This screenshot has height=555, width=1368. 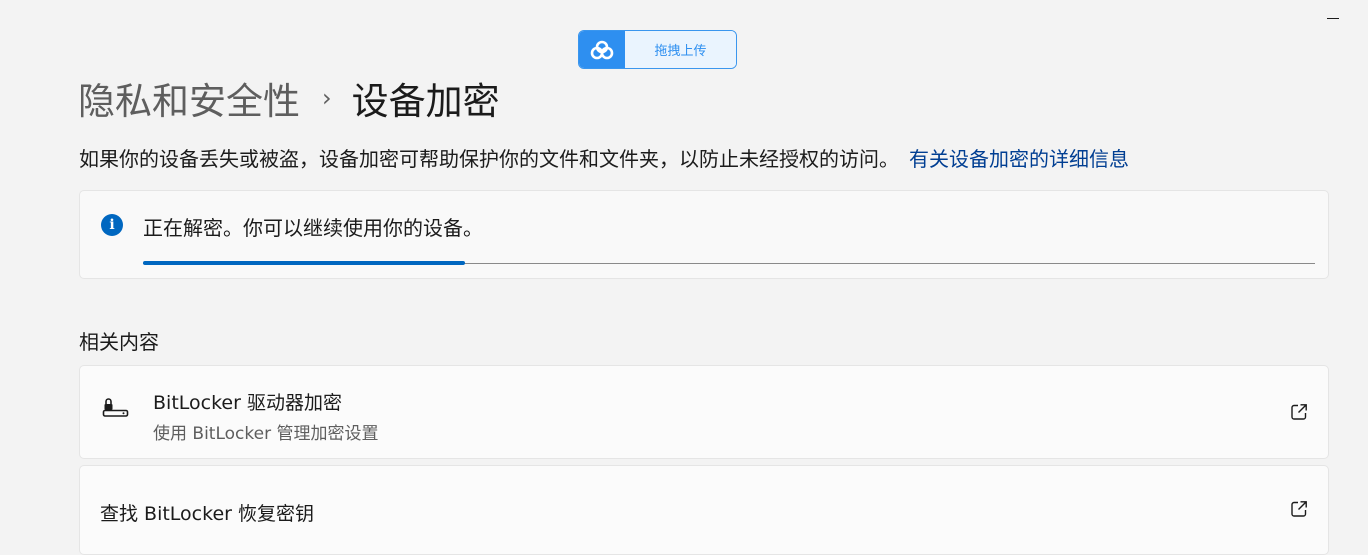 I want to click on upload-drop-widget: 拖拽上传, so click(x=657, y=49).